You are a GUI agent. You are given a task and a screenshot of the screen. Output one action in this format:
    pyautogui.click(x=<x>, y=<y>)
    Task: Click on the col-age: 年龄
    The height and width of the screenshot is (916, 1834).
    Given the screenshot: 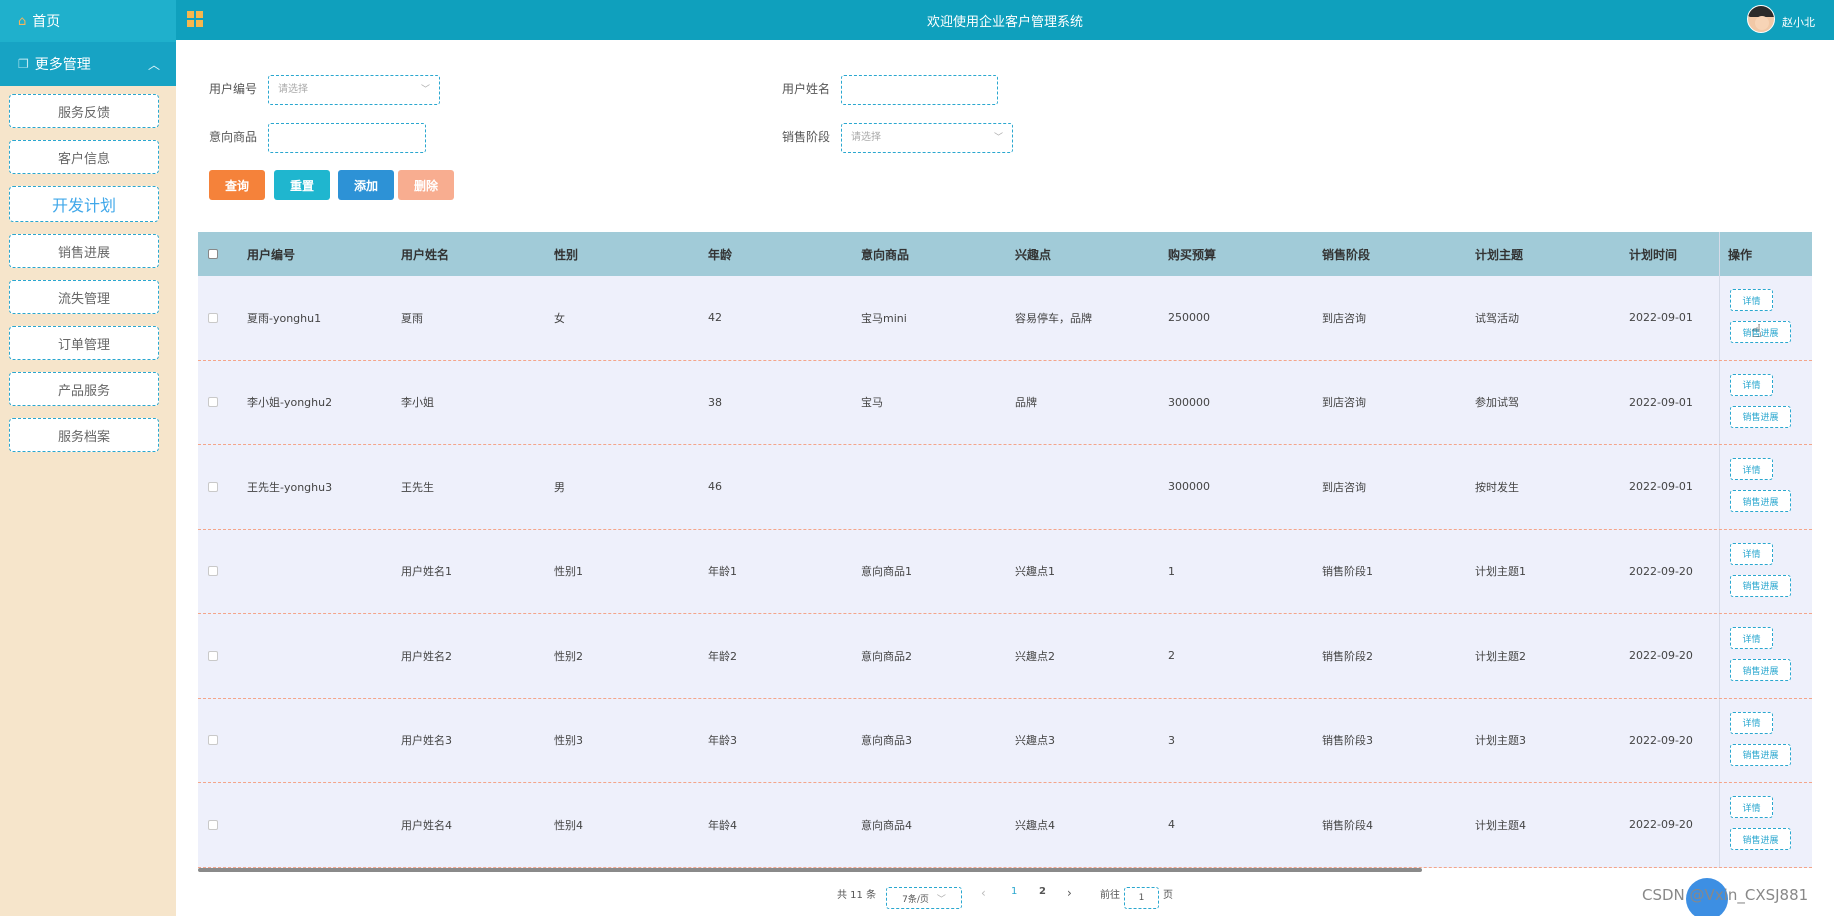 What is the action you would take?
    pyautogui.click(x=720, y=254)
    